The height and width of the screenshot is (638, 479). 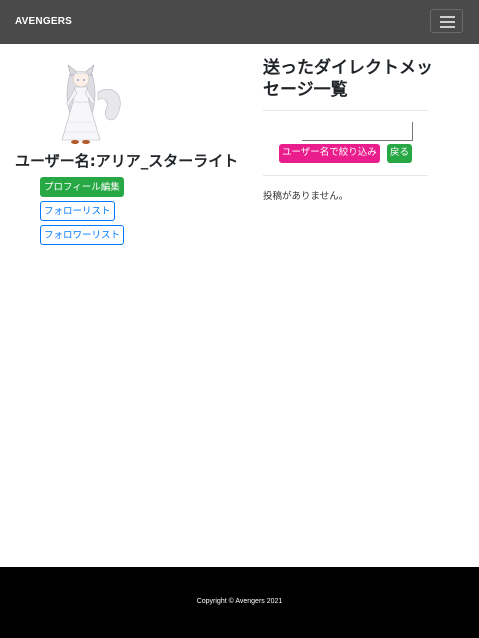 What do you see at coordinates (127, 161) in the screenshot?
I see `profile-username: ユーザー名:アリア_スターライト` at bounding box center [127, 161].